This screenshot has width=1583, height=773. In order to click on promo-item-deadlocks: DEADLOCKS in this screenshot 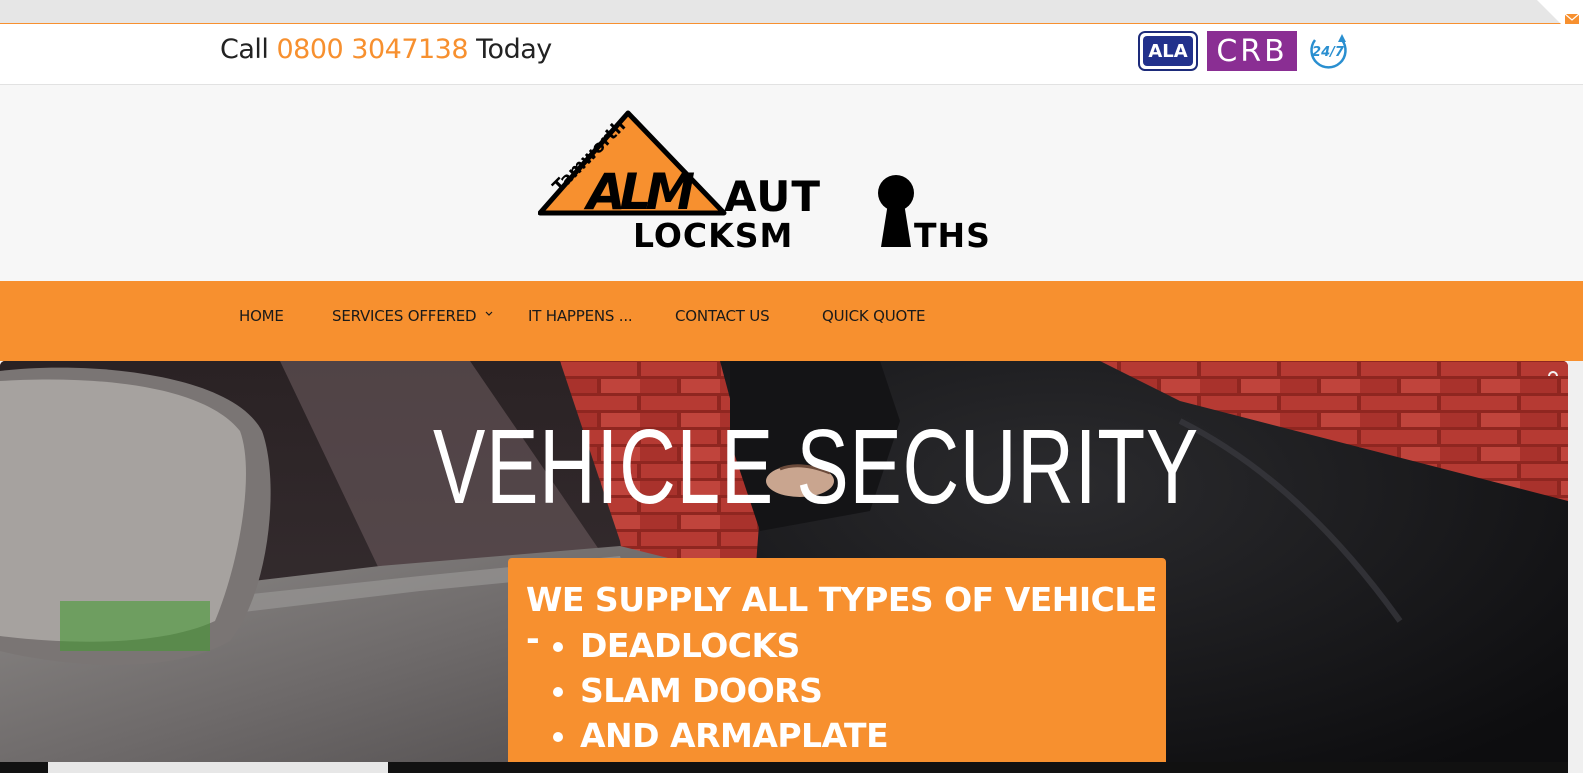, I will do `click(734, 645)`.